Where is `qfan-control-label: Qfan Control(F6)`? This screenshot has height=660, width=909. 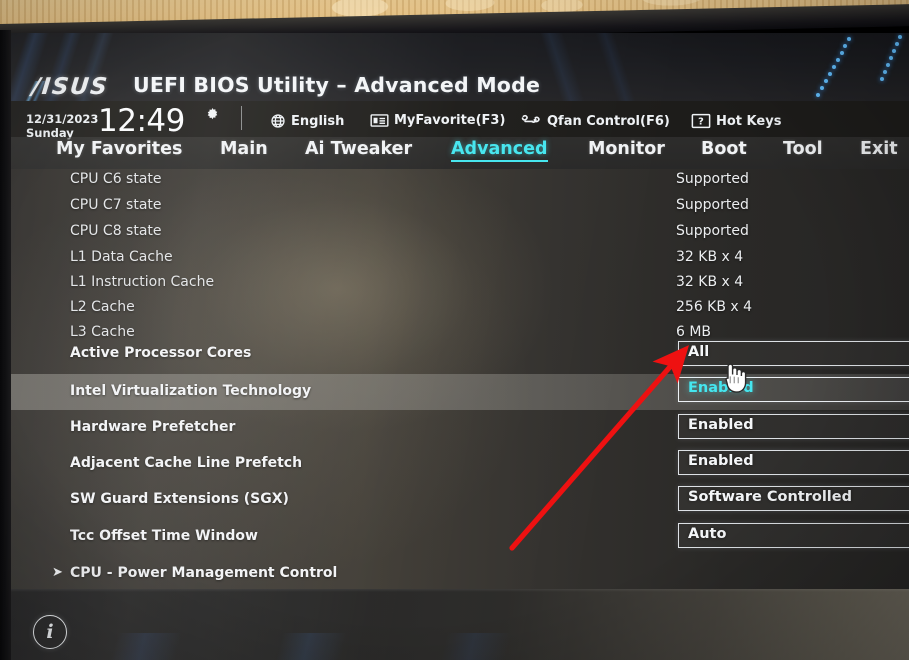
qfan-control-label: Qfan Control(F6) is located at coordinates (608, 121).